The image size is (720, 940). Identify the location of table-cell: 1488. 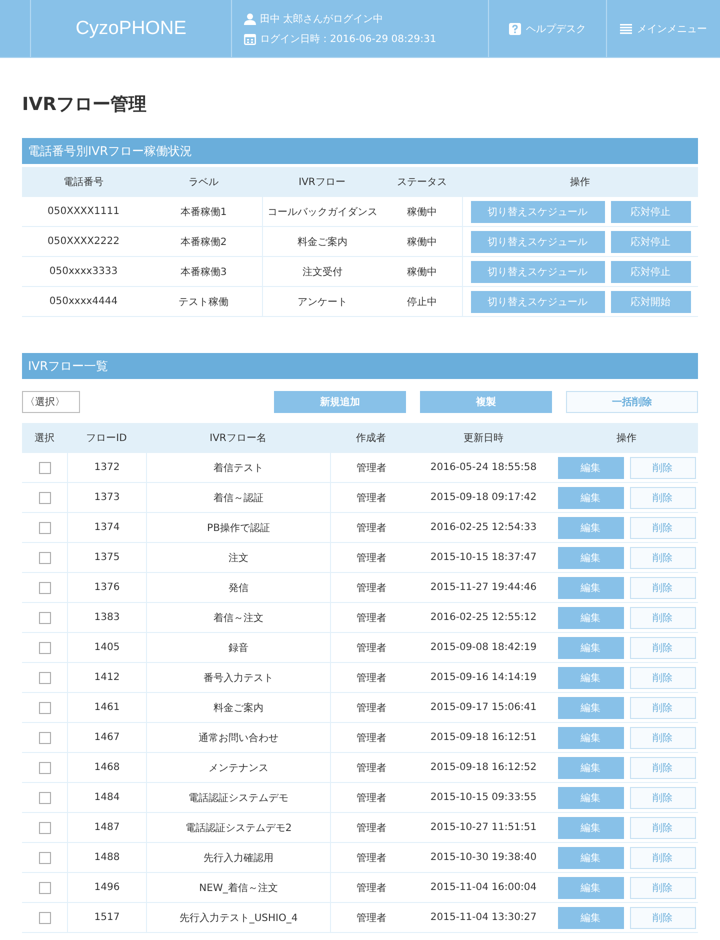
(106, 858).